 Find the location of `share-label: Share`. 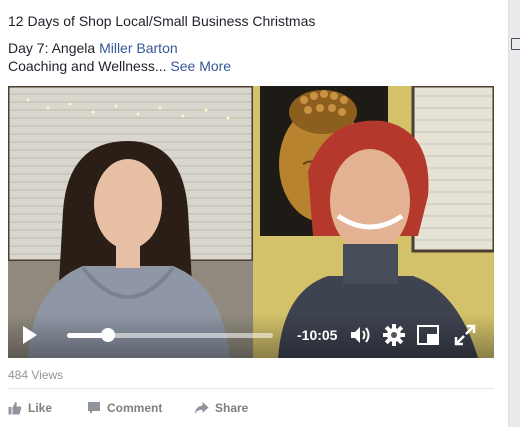

share-label: Share is located at coordinates (232, 408).